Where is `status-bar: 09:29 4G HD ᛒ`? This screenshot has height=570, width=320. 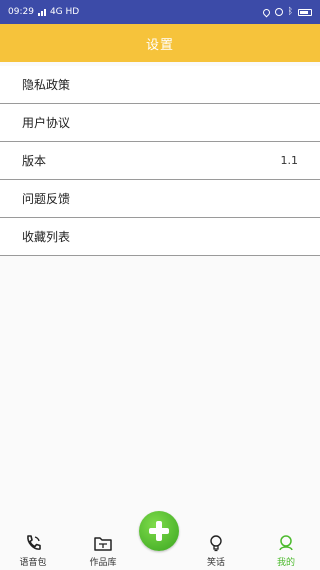 status-bar: 09:29 4G HD ᛒ is located at coordinates (160, 12).